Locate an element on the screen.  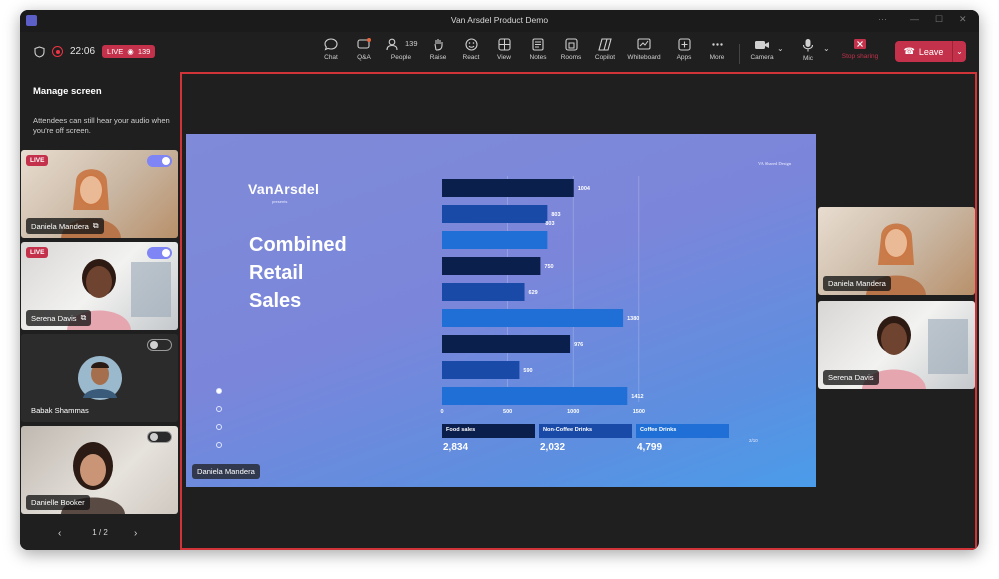
viewer-count: 139 is located at coordinates (144, 51).